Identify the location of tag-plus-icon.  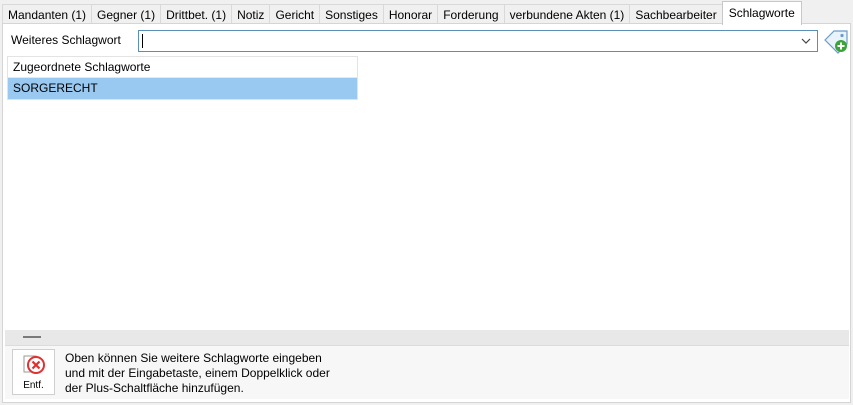
(836, 42).